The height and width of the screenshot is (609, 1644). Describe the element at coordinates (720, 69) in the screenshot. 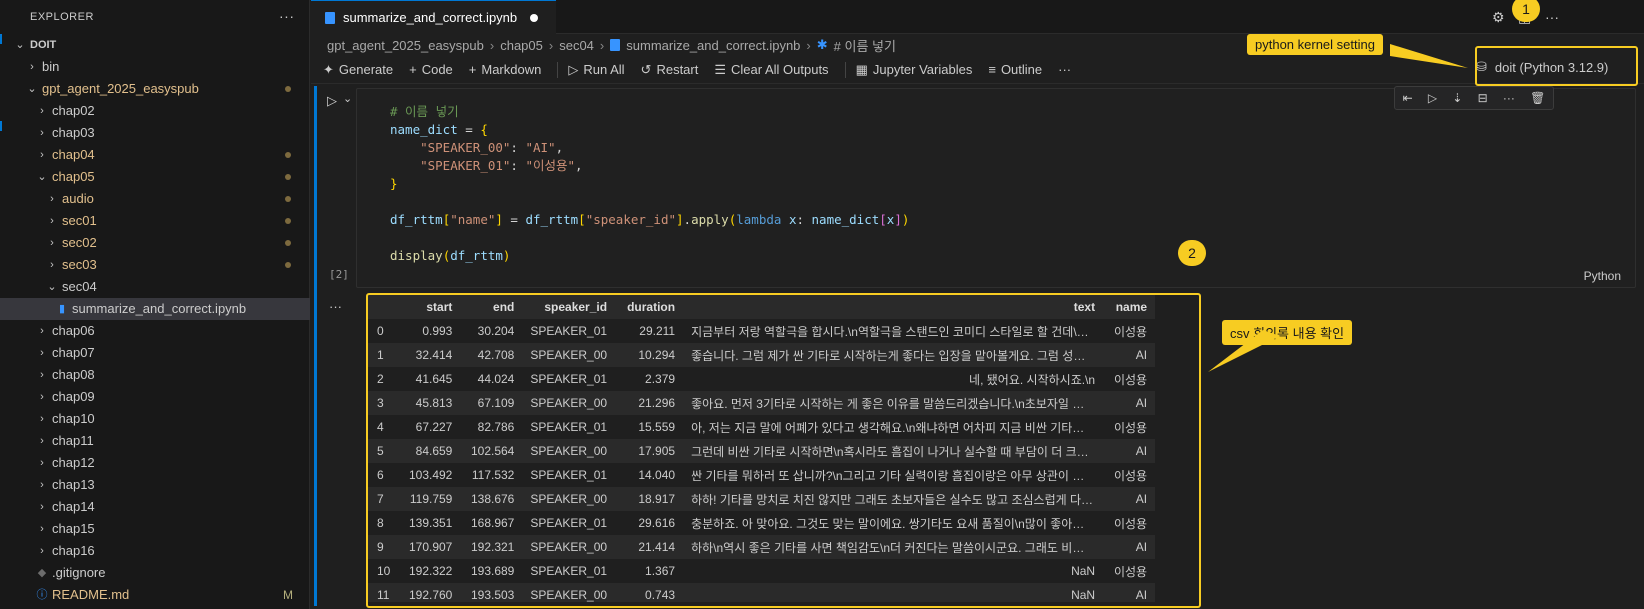

I see `clear-all-icon: ☰` at that location.